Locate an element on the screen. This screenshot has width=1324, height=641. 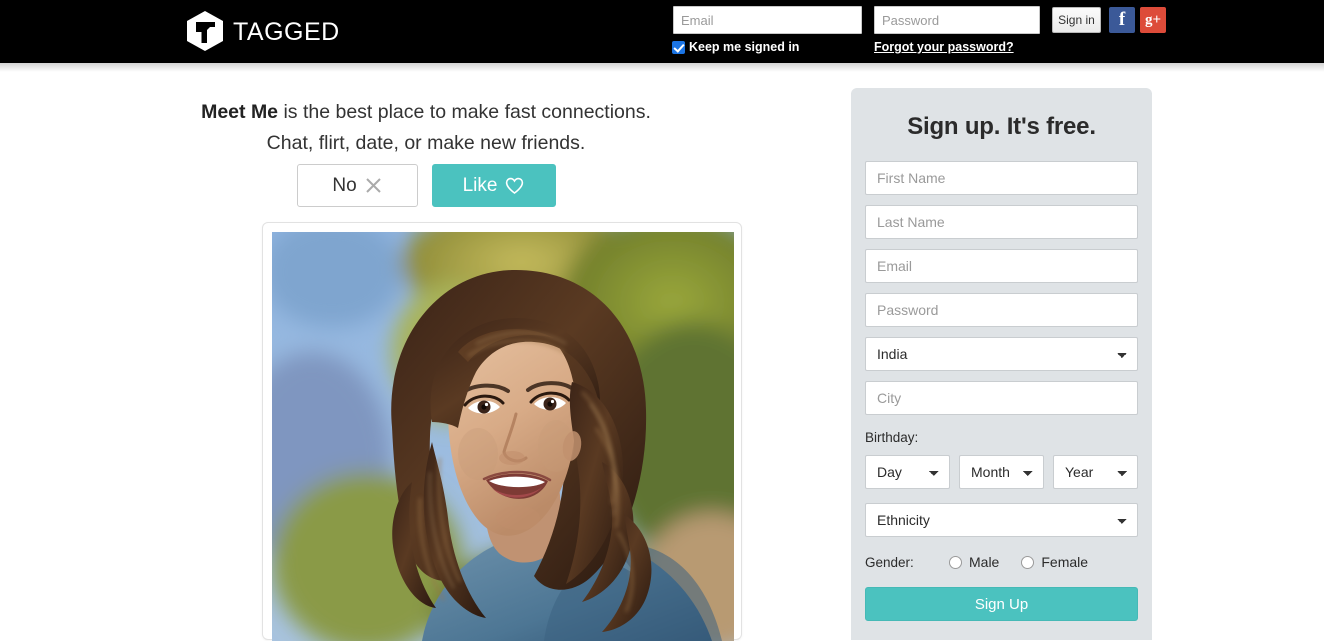
like-button: Like is located at coordinates (493, 185).